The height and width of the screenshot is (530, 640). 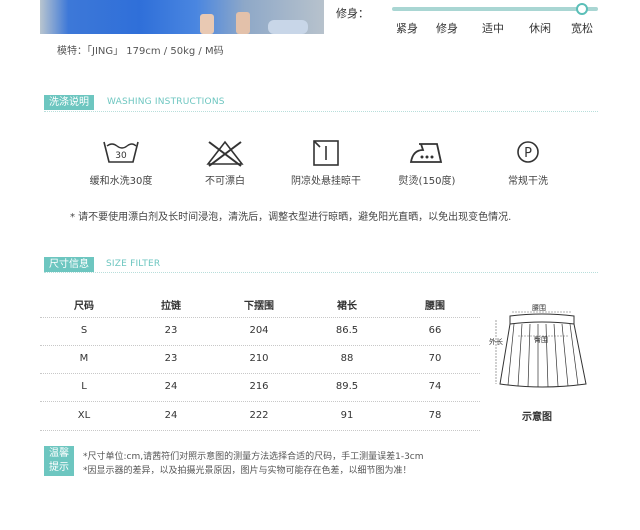 I want to click on size-title: 尺寸信息, so click(x=69, y=264).